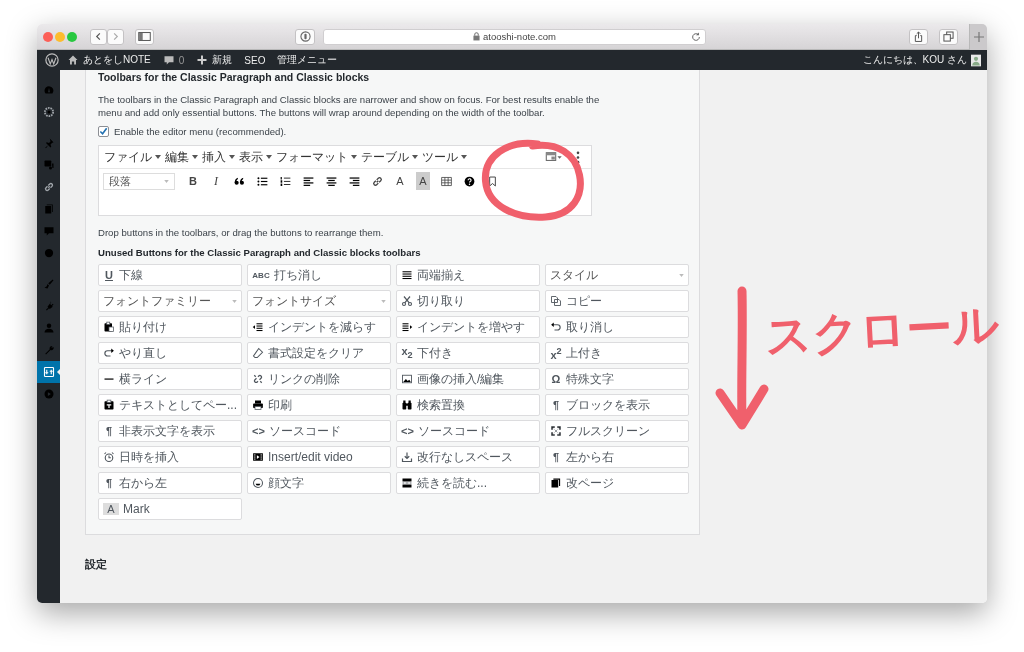 The width and height of the screenshot is (1024, 652). Describe the element at coordinates (617, 353) in the screenshot. I see `toolbar-button: x$^{2}$ 上付き` at that location.